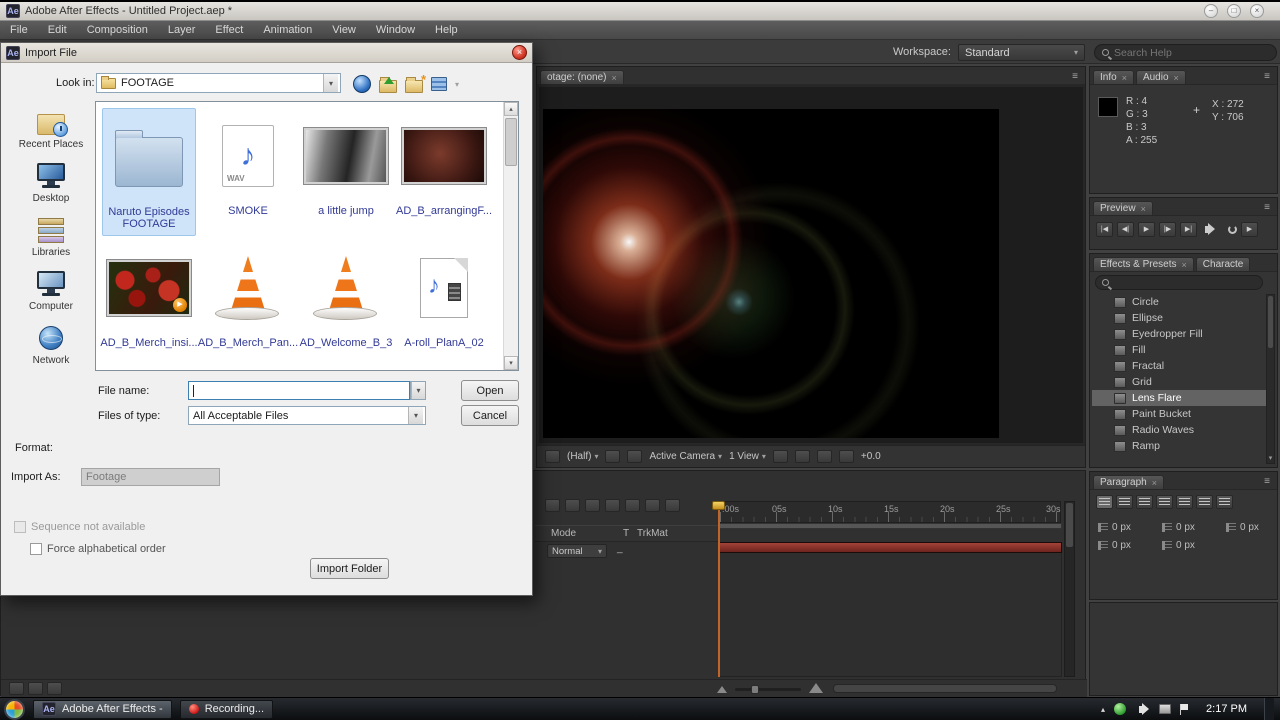 The height and width of the screenshot is (720, 1280). I want to click on menu-effect: Effect, so click(229, 30).